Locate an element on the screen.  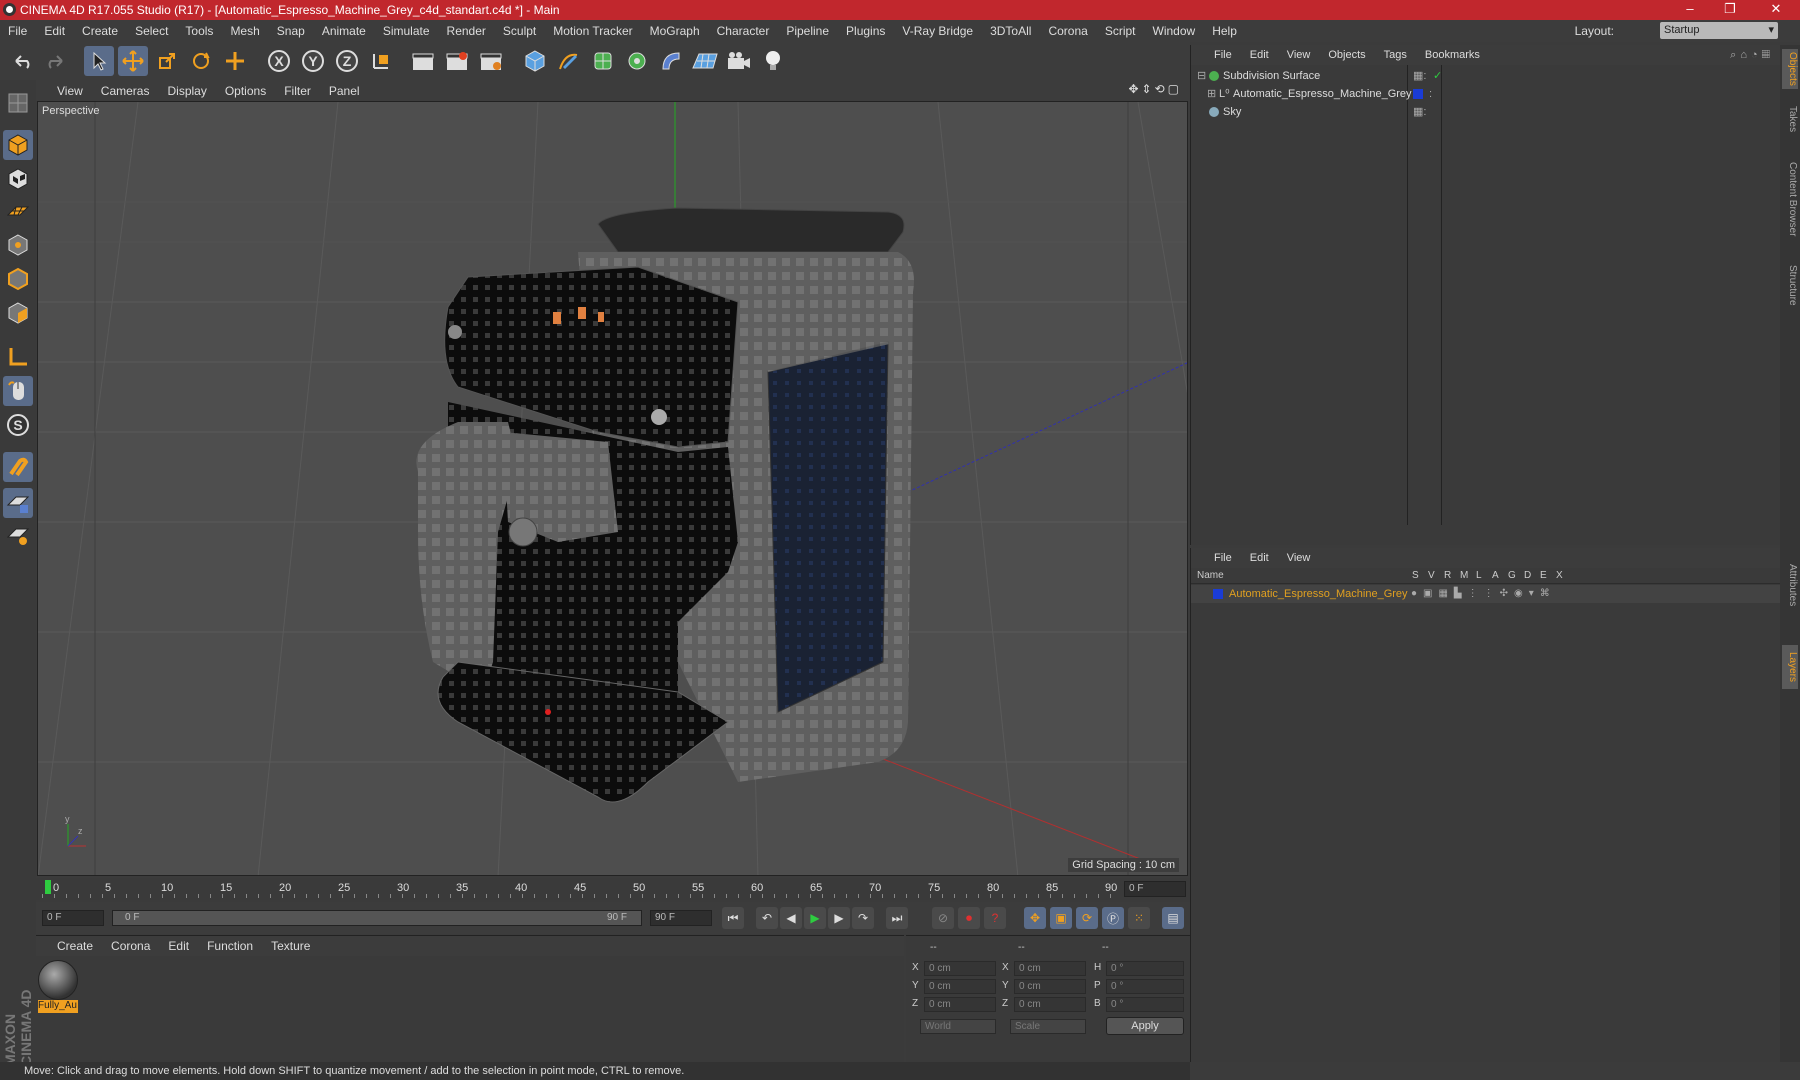
autokey-button: ⏺ is located at coordinates (969, 918).